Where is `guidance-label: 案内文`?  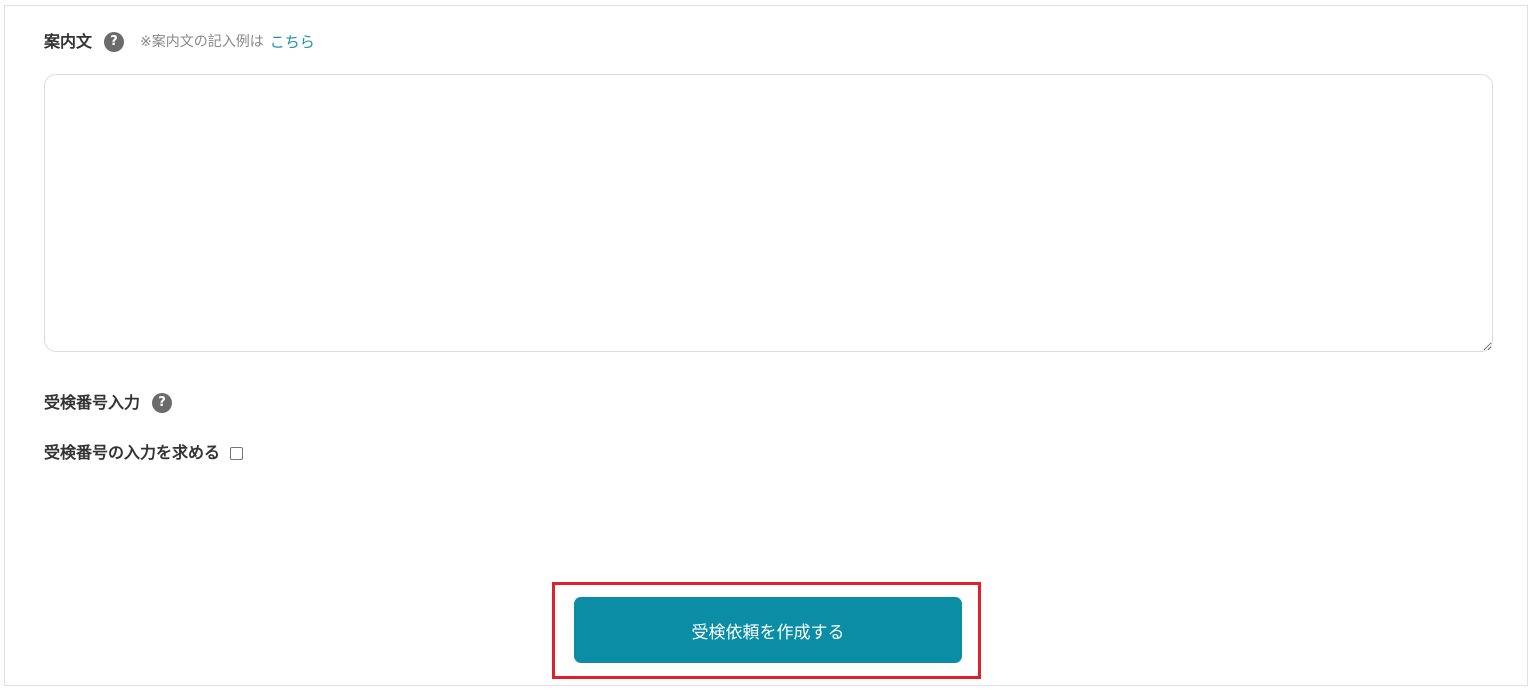
guidance-label: 案内文 is located at coordinates (68, 41).